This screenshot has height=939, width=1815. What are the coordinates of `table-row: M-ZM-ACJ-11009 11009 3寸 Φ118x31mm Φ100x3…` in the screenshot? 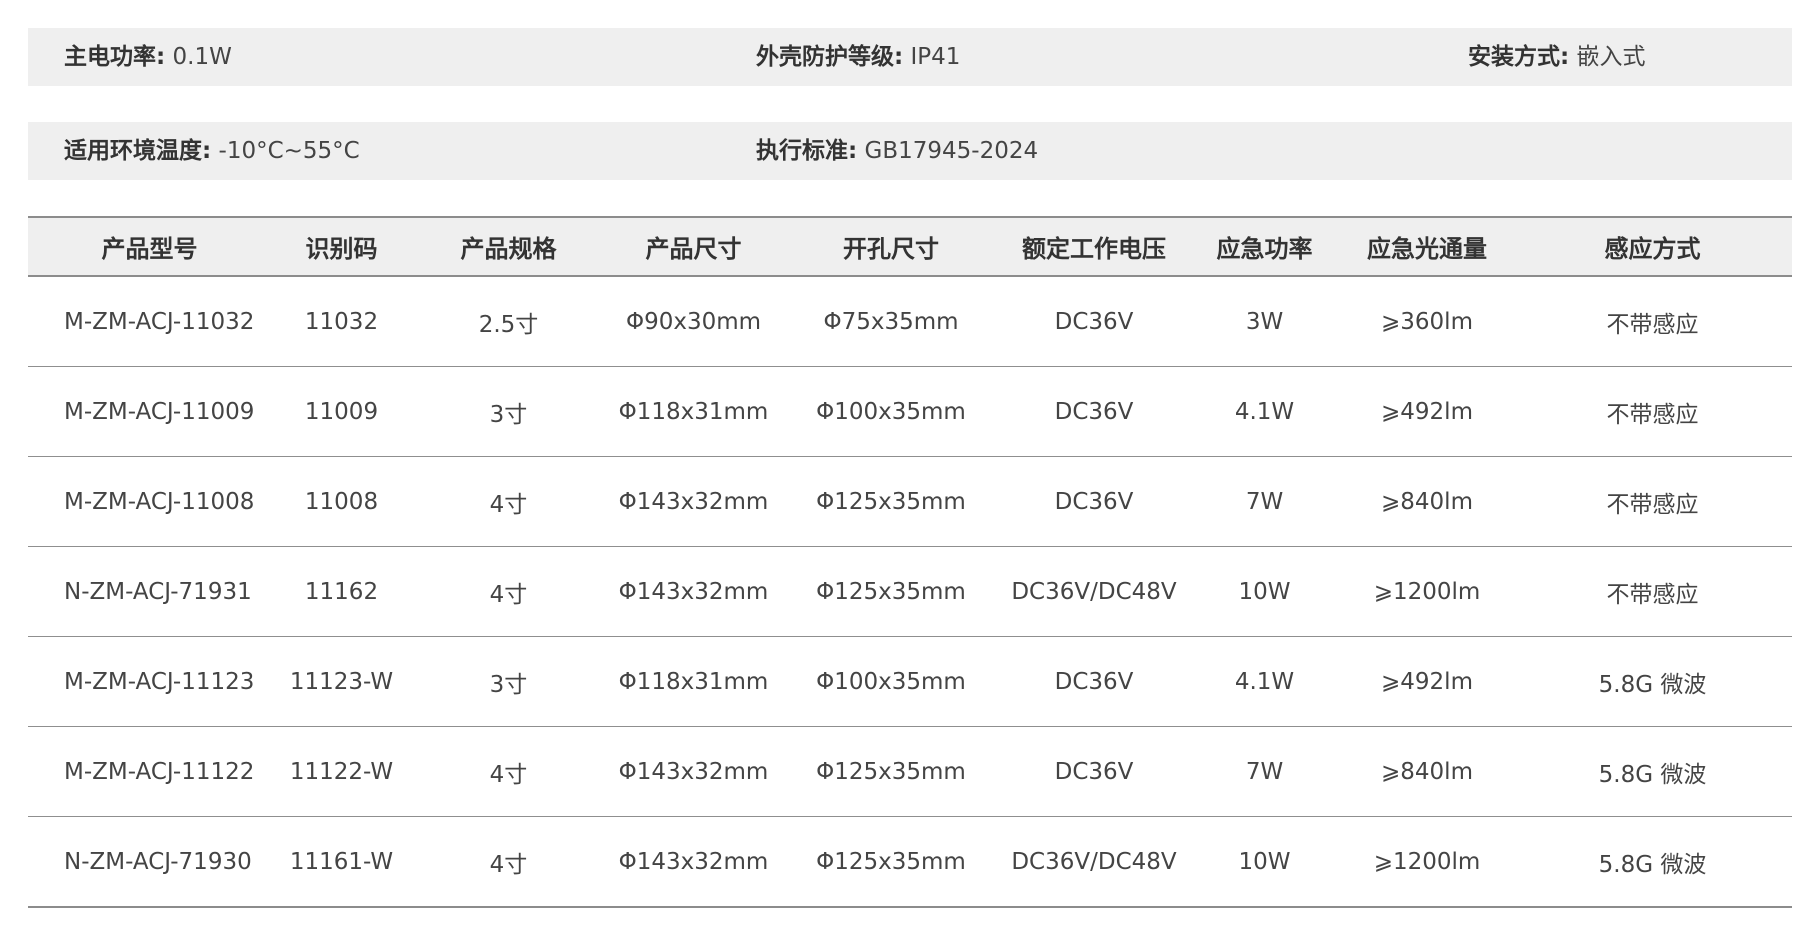 It's located at (910, 411).